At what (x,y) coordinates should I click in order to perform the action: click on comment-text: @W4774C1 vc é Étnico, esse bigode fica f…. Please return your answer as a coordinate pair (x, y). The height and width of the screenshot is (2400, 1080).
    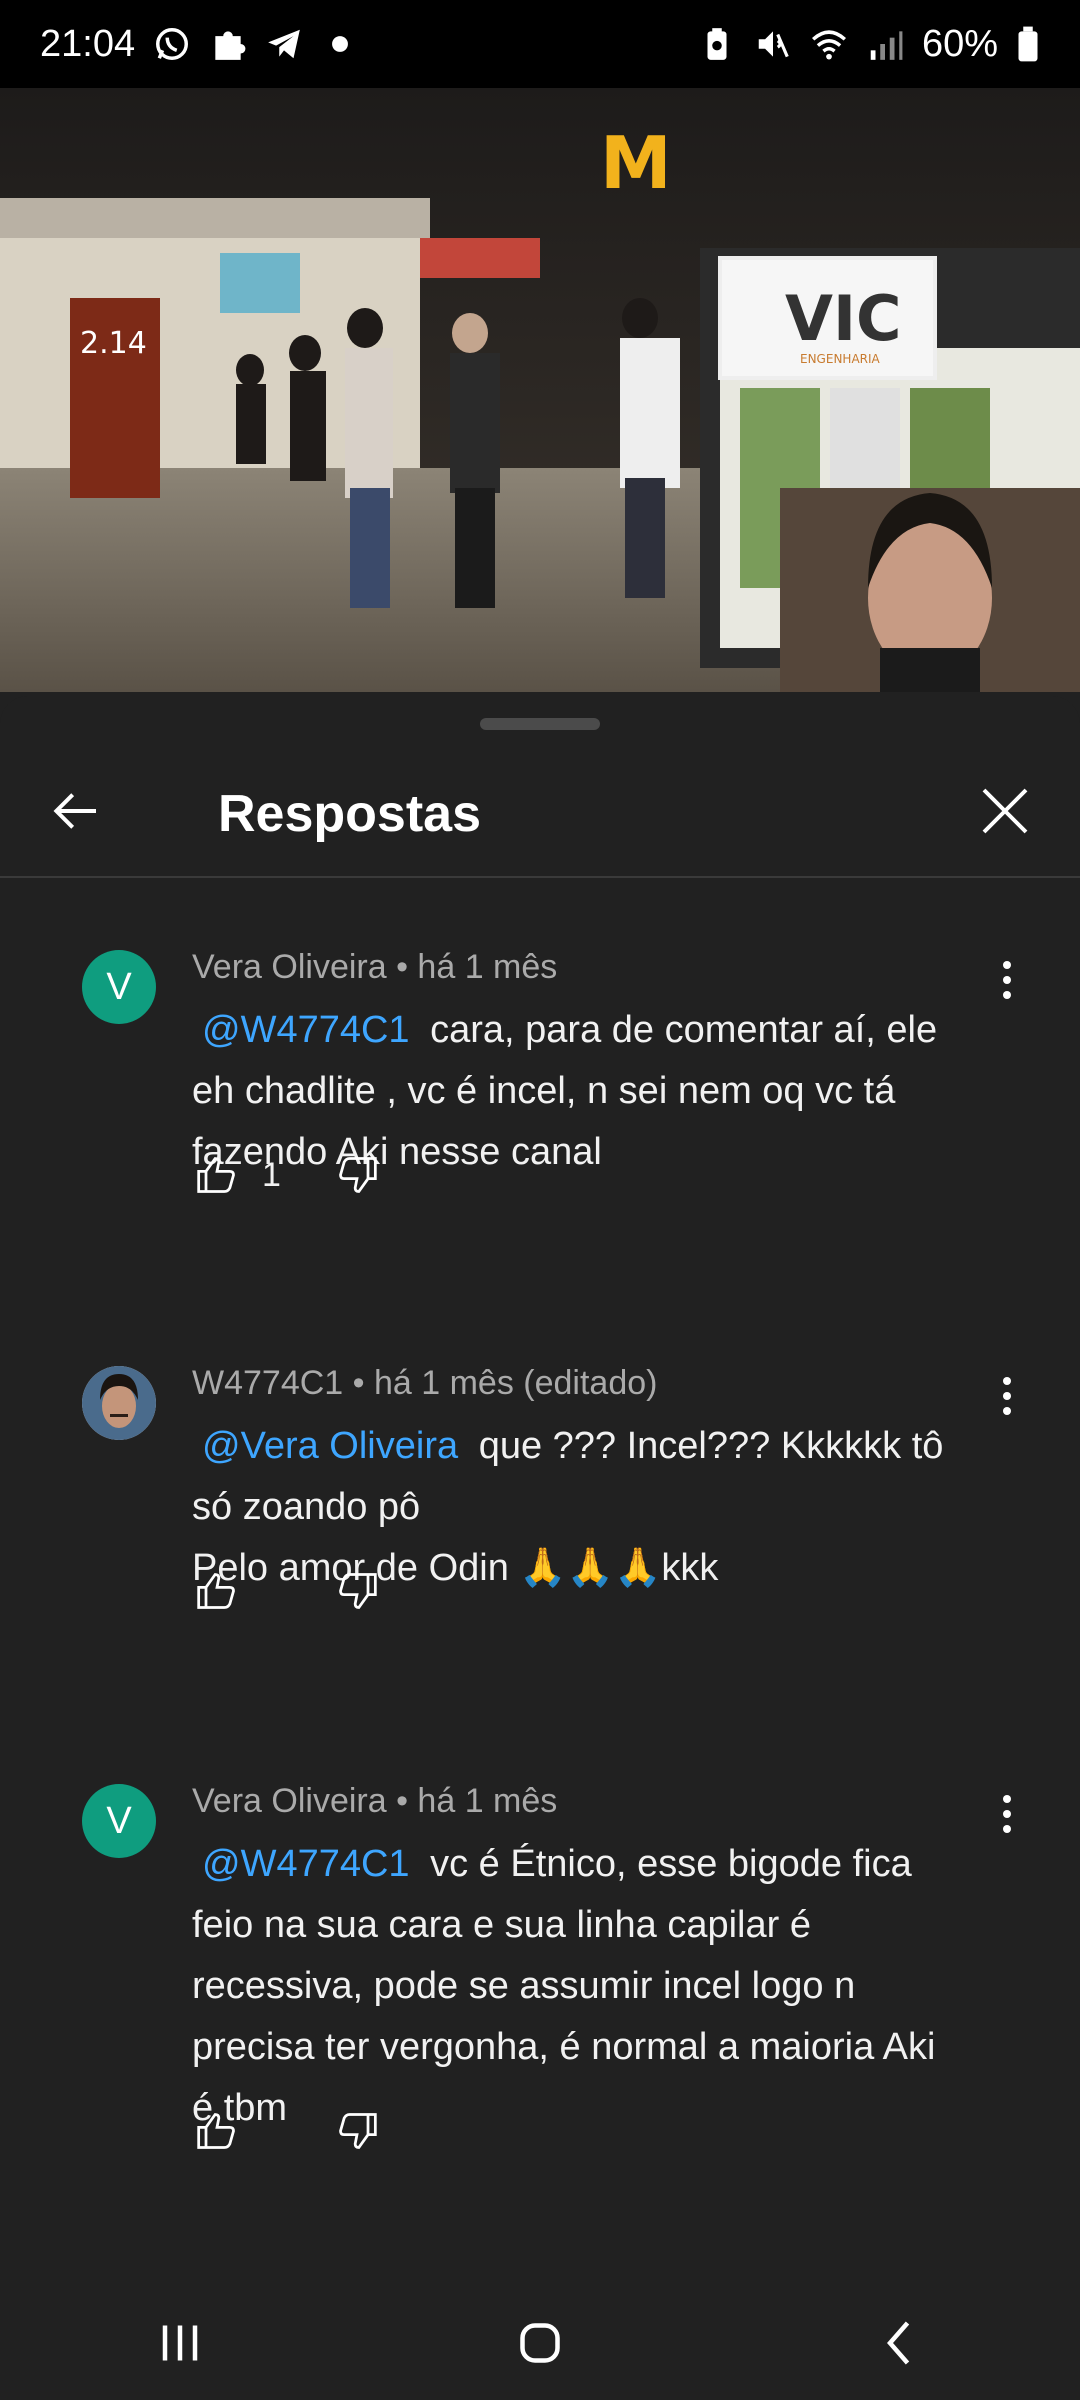
    Looking at the image, I should click on (607, 1986).